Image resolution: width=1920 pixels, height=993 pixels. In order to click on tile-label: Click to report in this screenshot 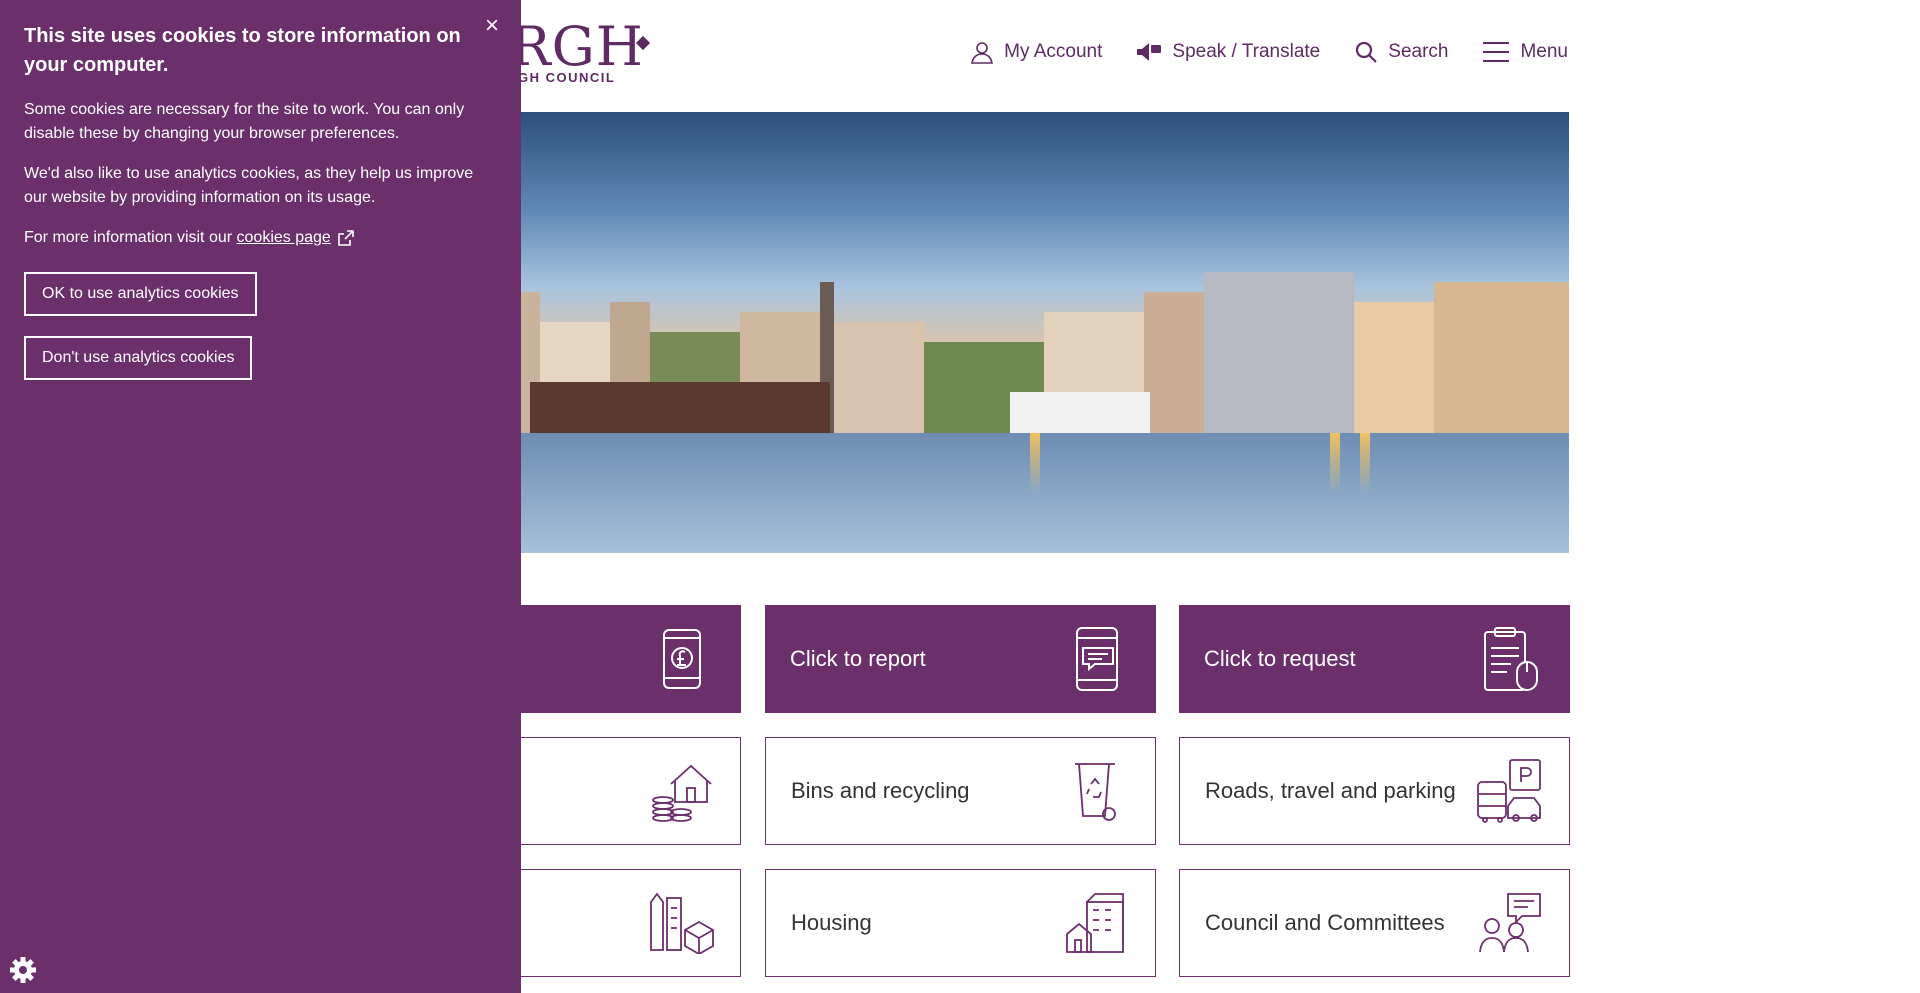, I will do `click(858, 658)`.